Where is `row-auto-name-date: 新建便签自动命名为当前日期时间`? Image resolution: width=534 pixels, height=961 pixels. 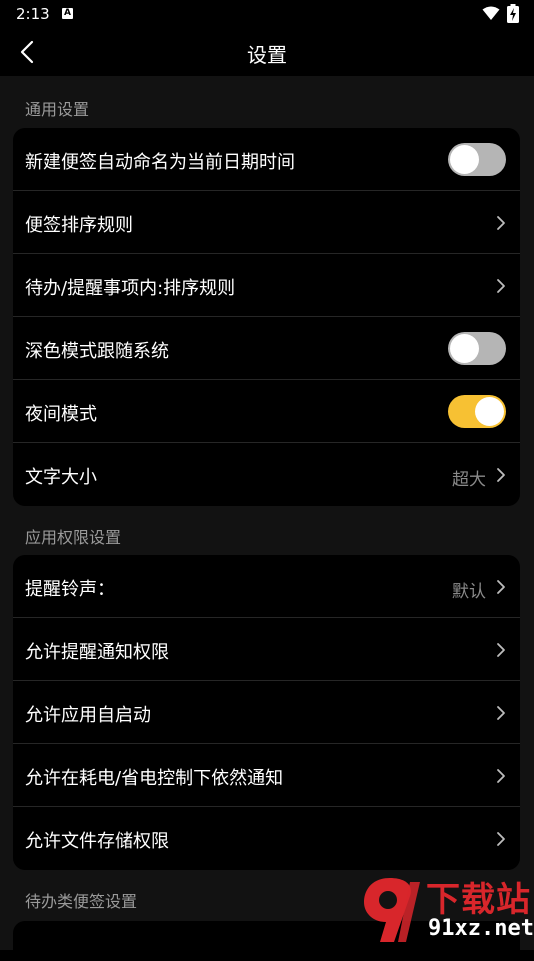 row-auto-name-date: 新建便签自动命名为当前日期时间 is located at coordinates (266, 159).